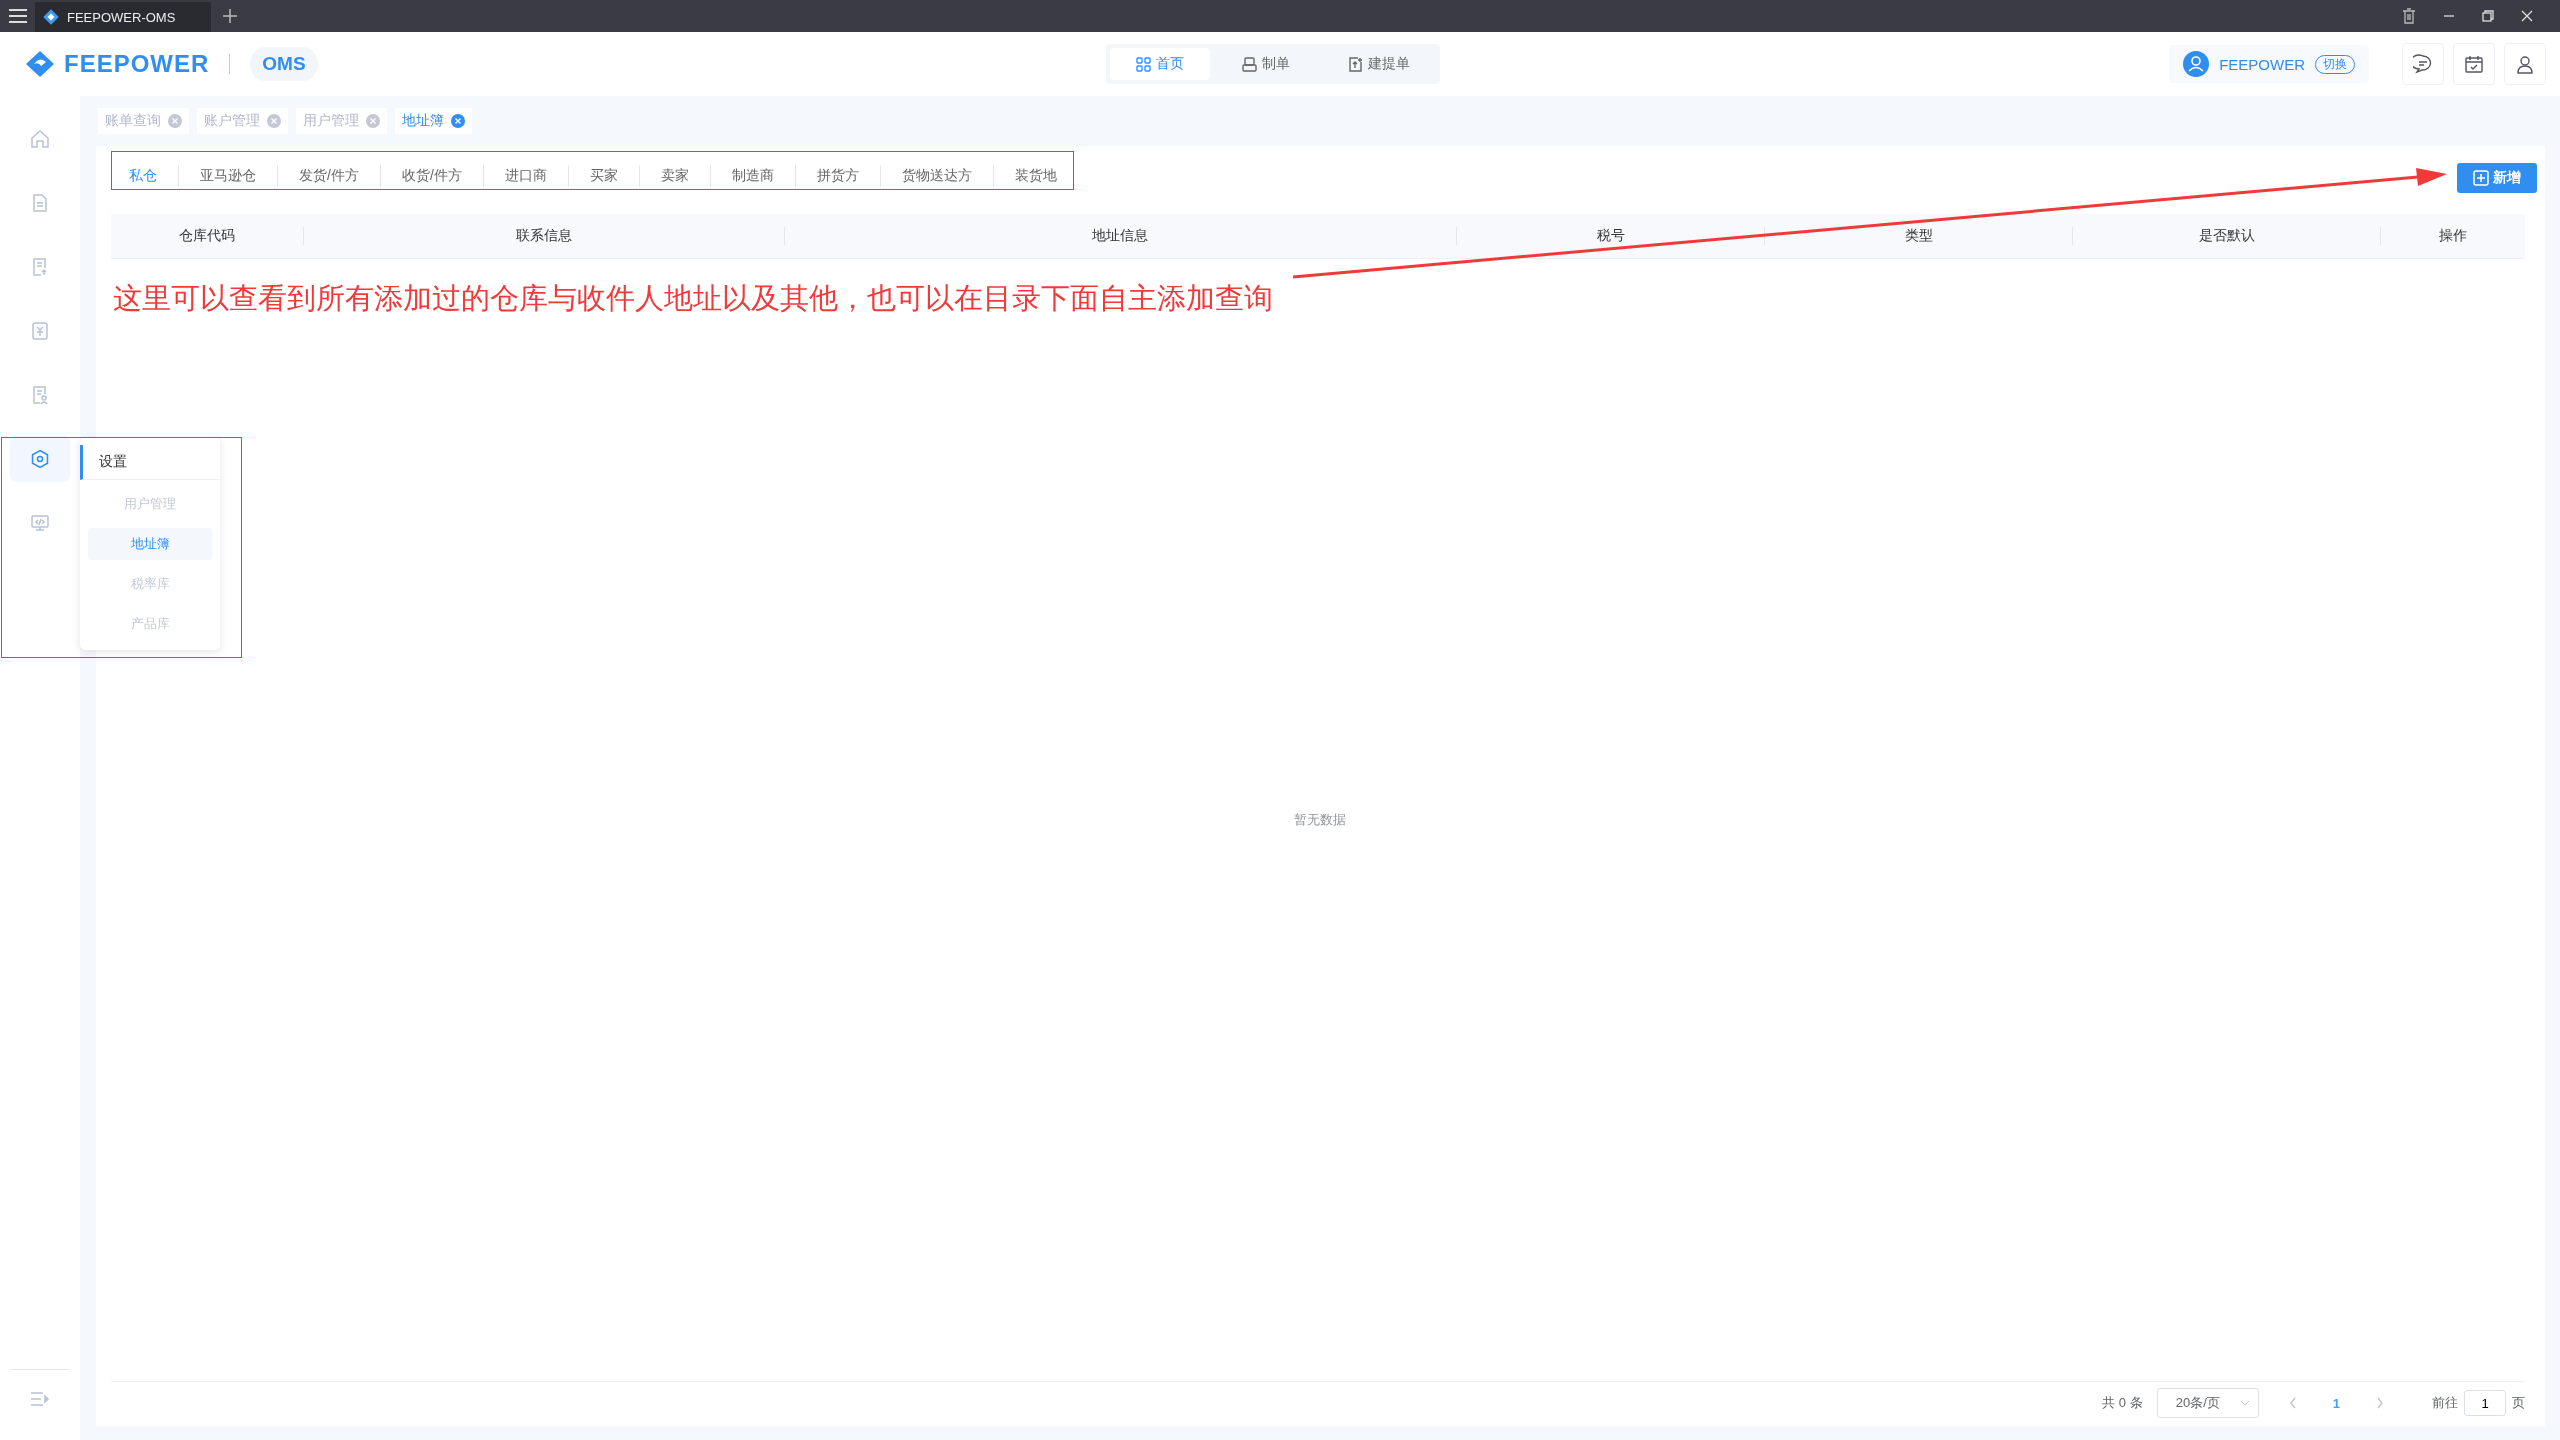 The image size is (2560, 1440). What do you see at coordinates (603, 176) in the screenshot?
I see `category-tab: 买家` at bounding box center [603, 176].